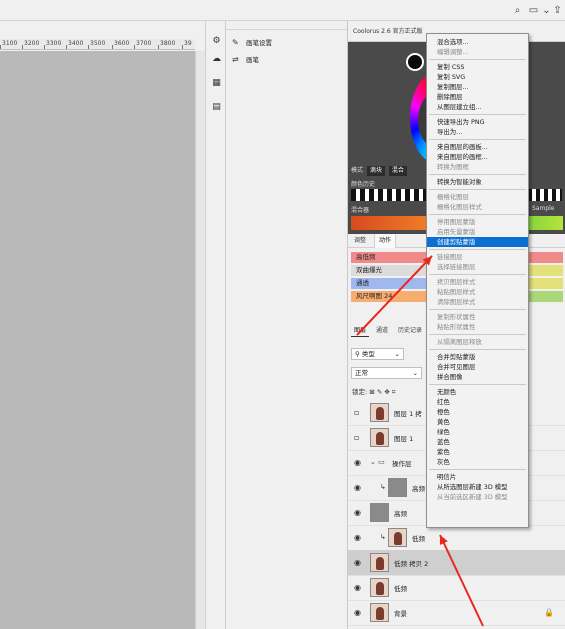  Describe the element at coordinates (461, 580) in the screenshot. I see `annotation-arrow-layer-line` at that location.